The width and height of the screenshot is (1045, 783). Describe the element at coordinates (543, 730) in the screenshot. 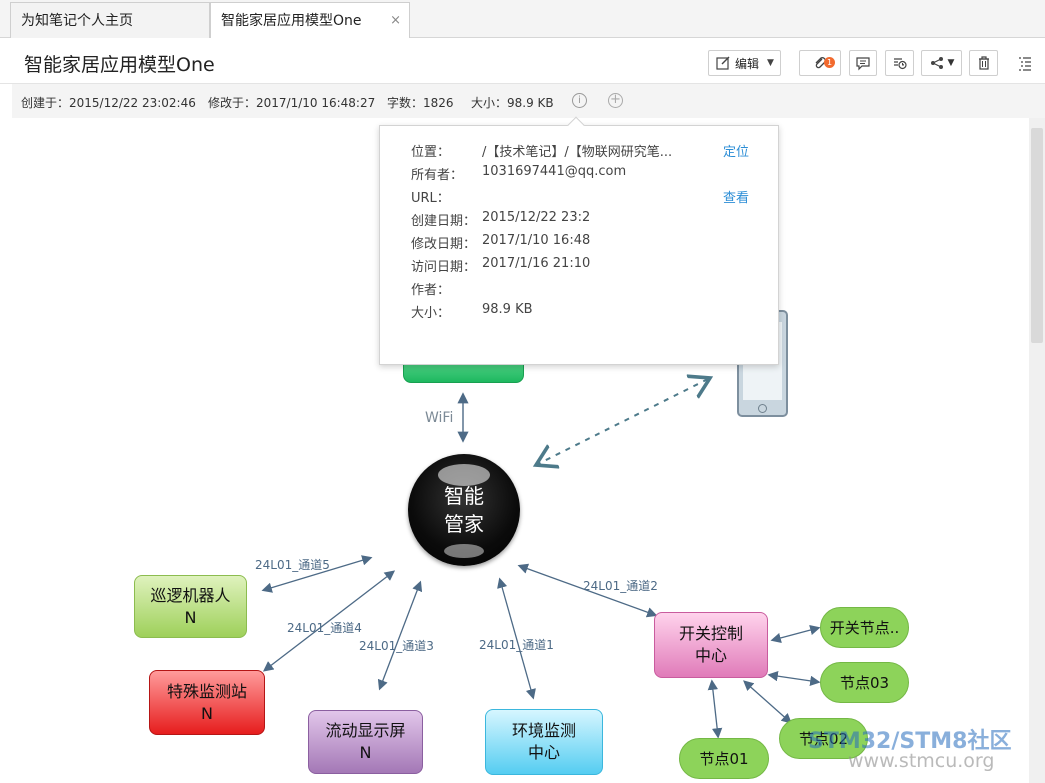

I see `node-label: 环境监测` at that location.